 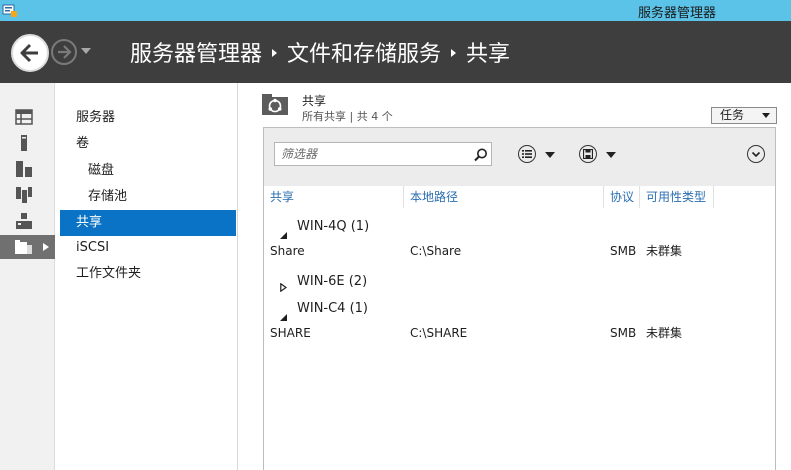 What do you see at coordinates (677, 13) in the screenshot?
I see `window-title: 服务器管理器` at bounding box center [677, 13].